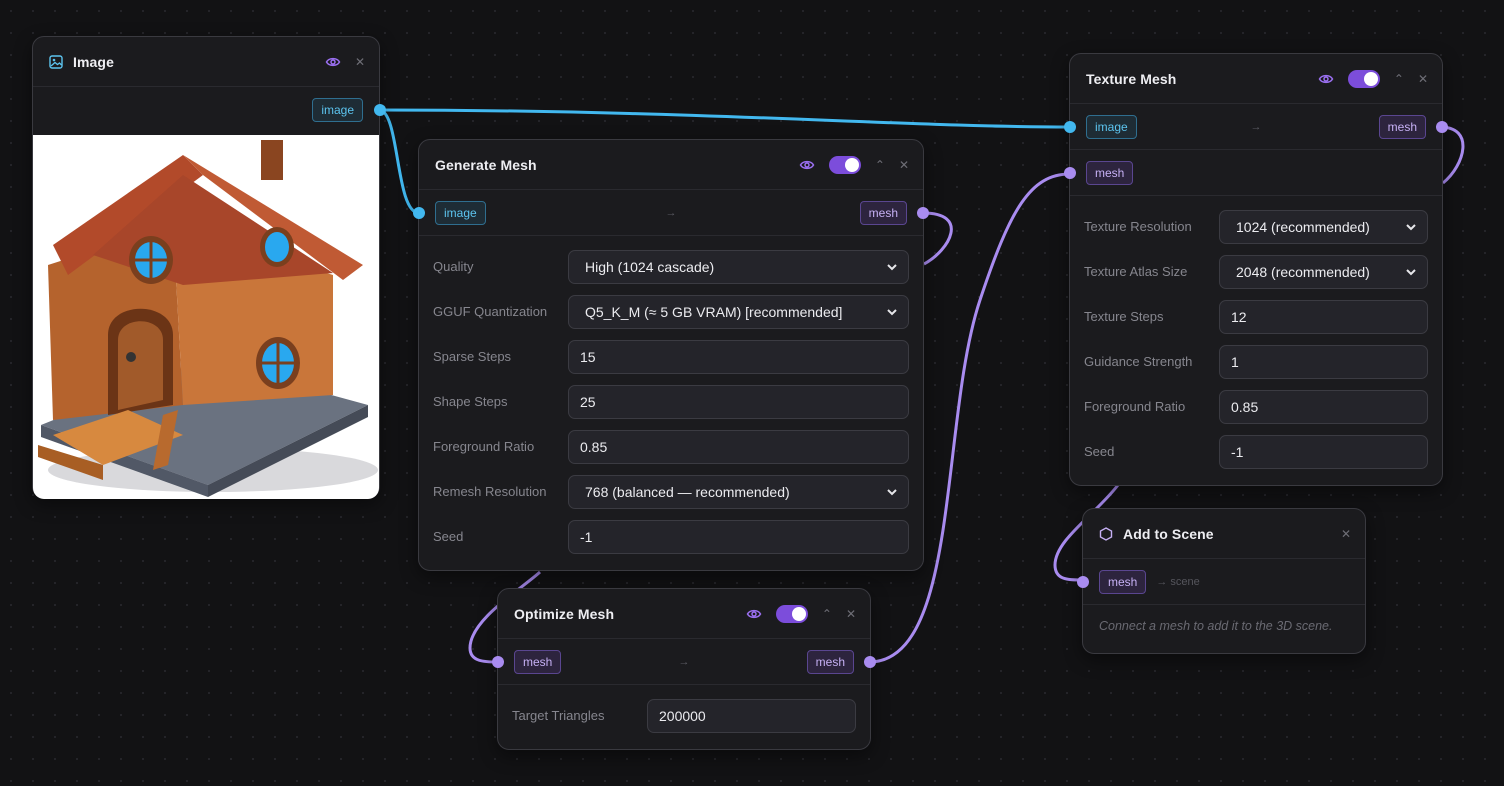 The image size is (1504, 786). I want to click on output-port-row: image, so click(209, 110).